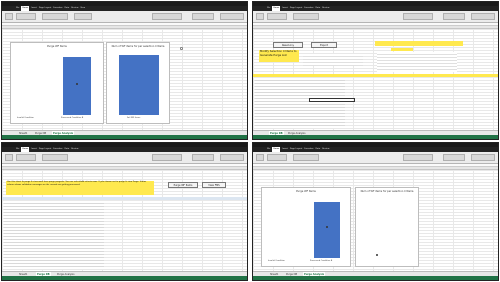 The width and height of the screenshot is (500, 282). What do you see at coordinates (134, 118) in the screenshot?
I see `x-tick: Fail WF Items` at bounding box center [134, 118].